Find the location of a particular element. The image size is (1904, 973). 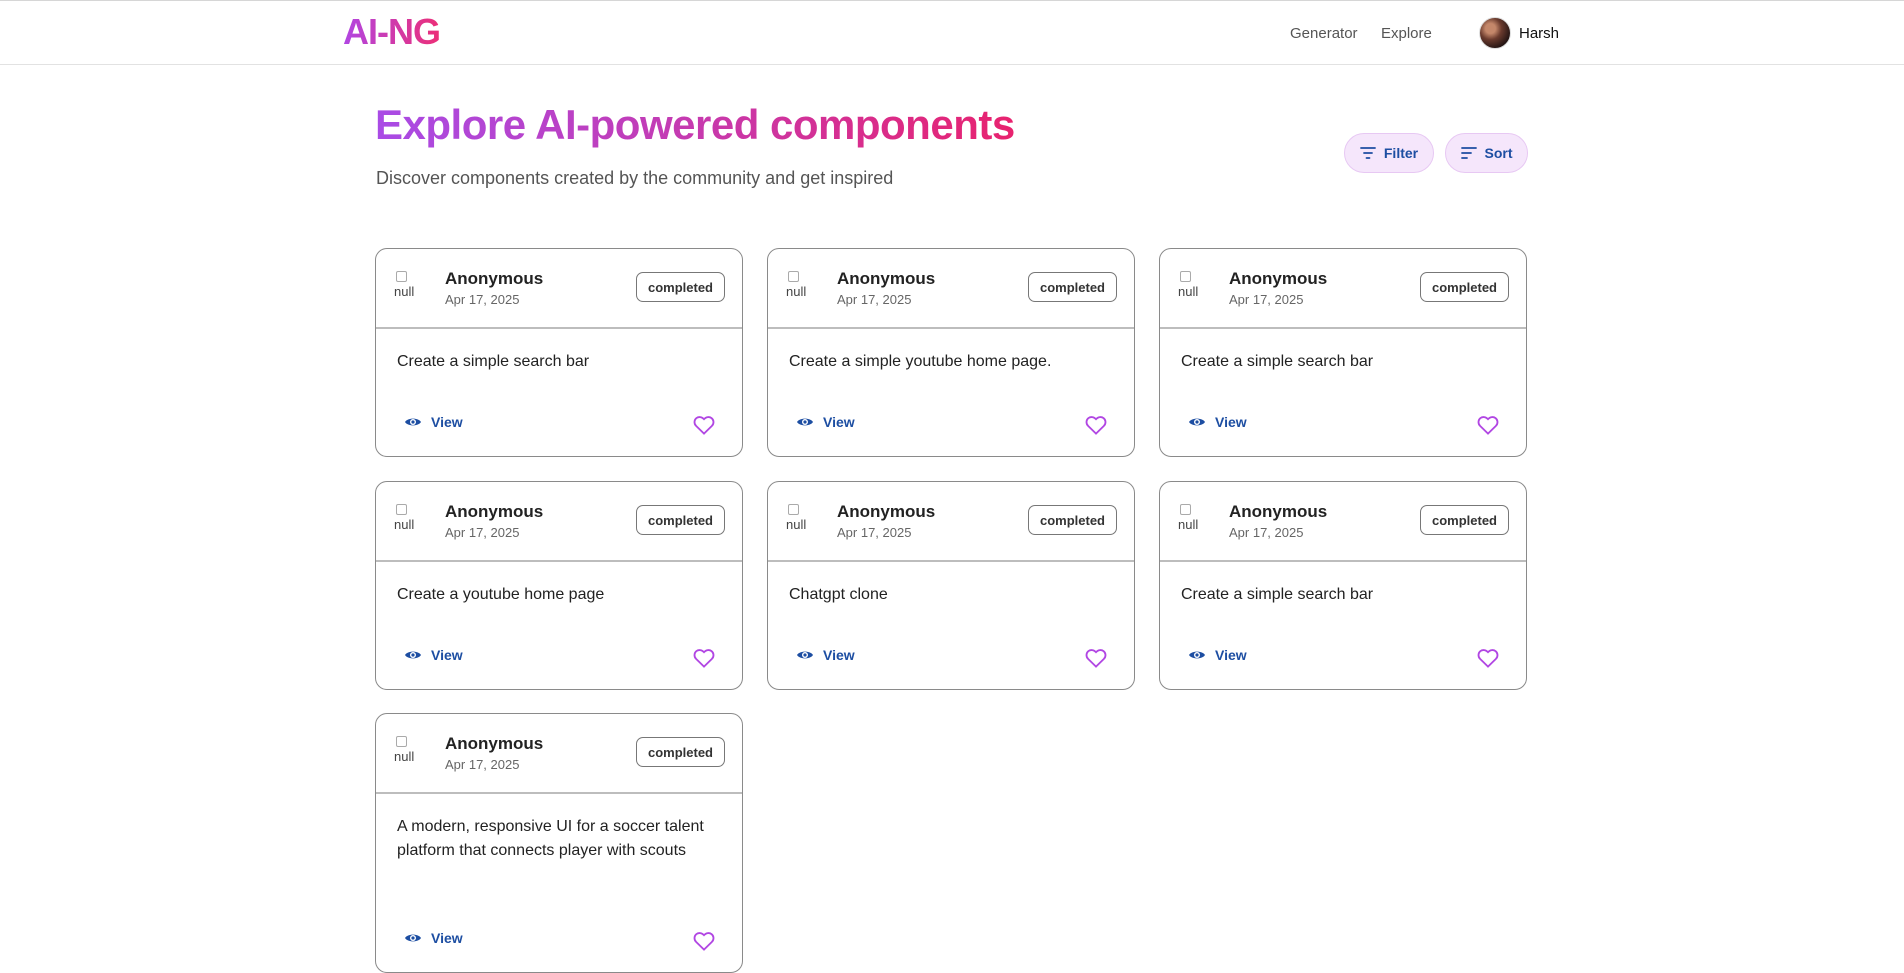

sort-icon is located at coordinates (1468, 153).